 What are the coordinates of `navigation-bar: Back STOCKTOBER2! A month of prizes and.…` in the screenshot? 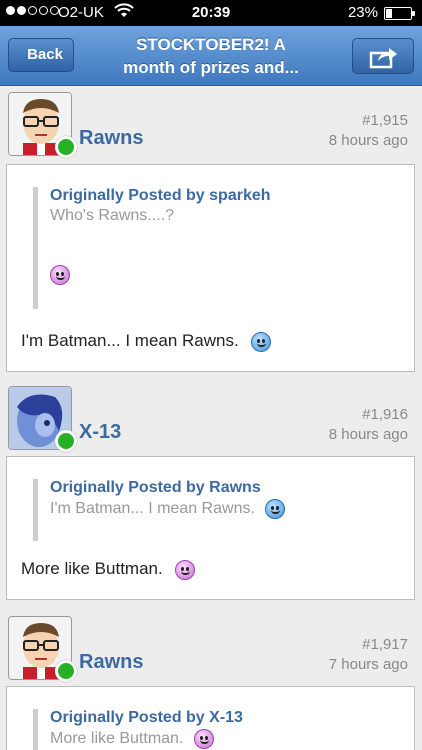 It's located at (211, 56).